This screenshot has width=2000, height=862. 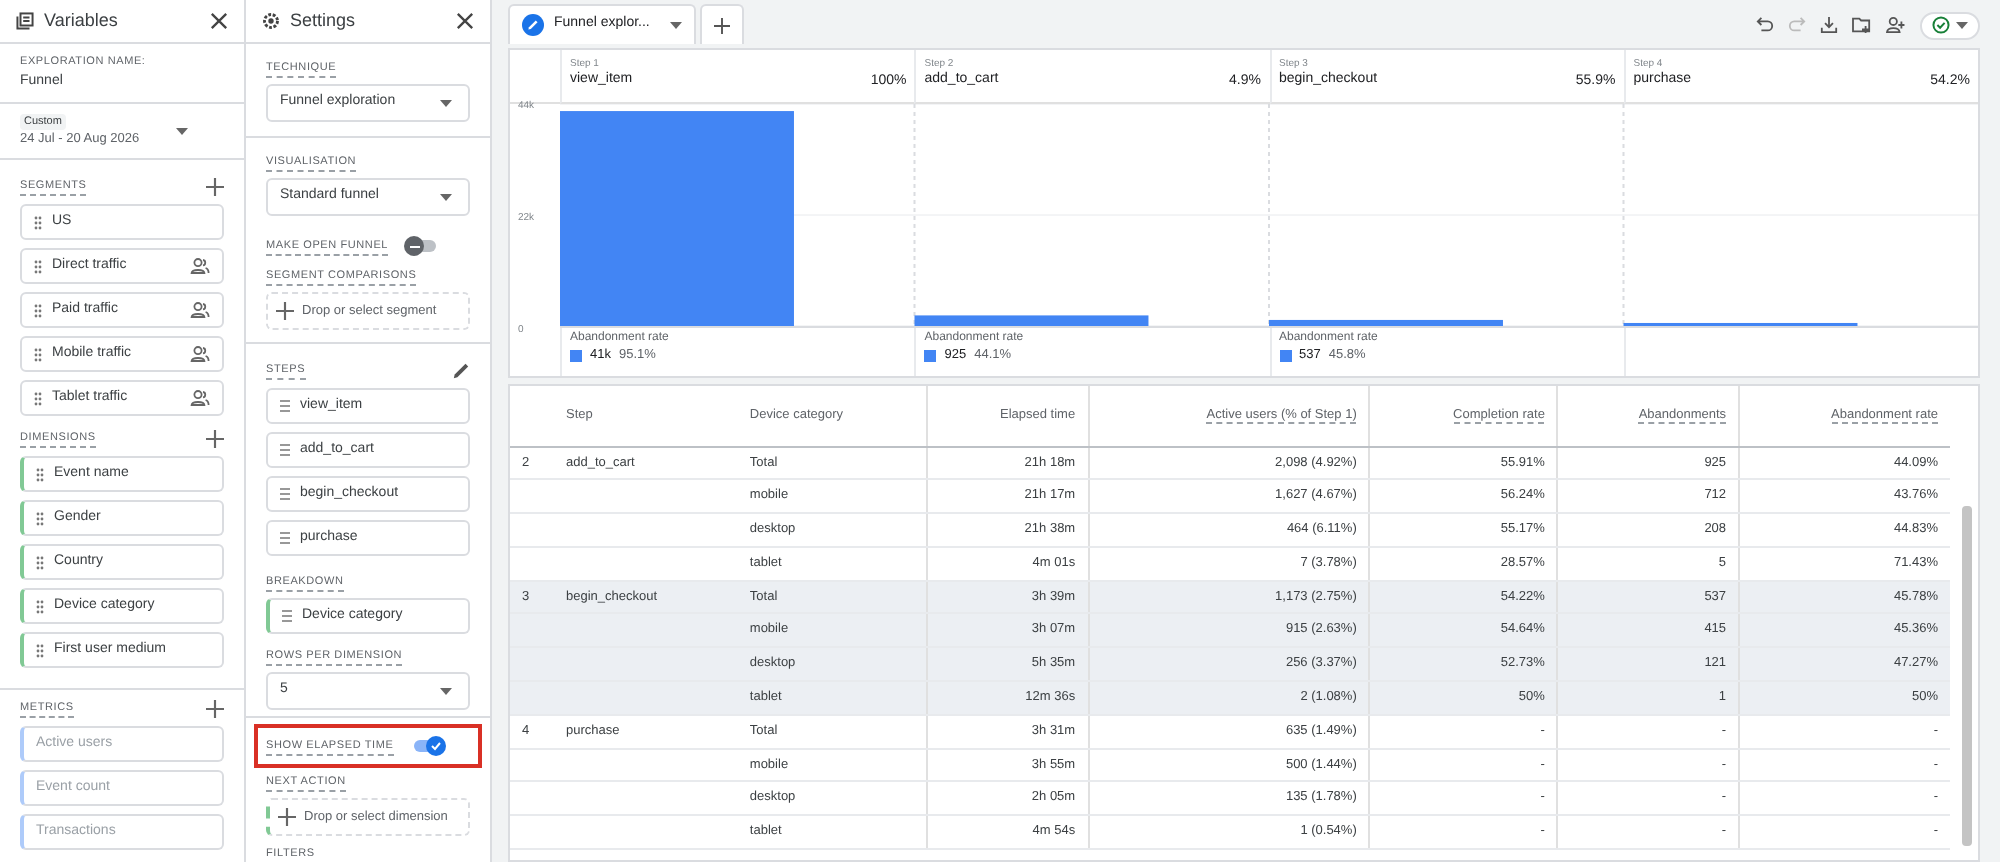 I want to click on settings-icon, so click(x=271, y=21).